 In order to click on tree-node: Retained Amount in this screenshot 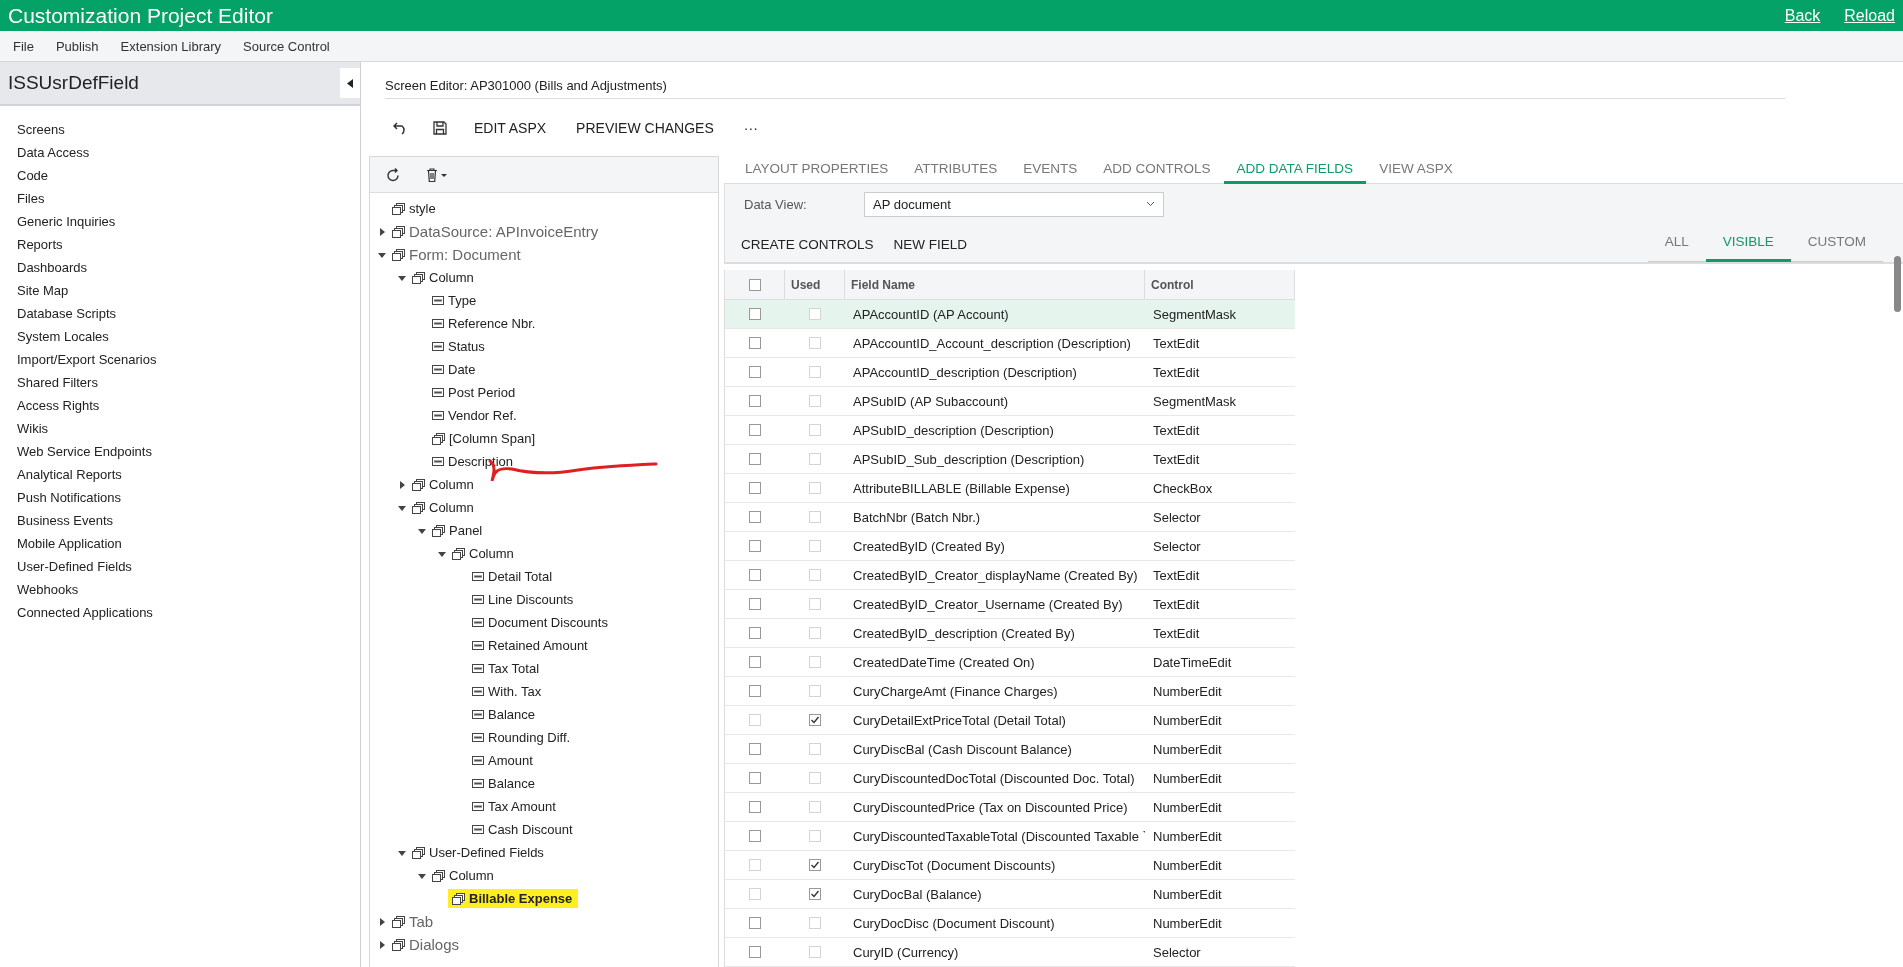, I will do `click(530, 645)`.